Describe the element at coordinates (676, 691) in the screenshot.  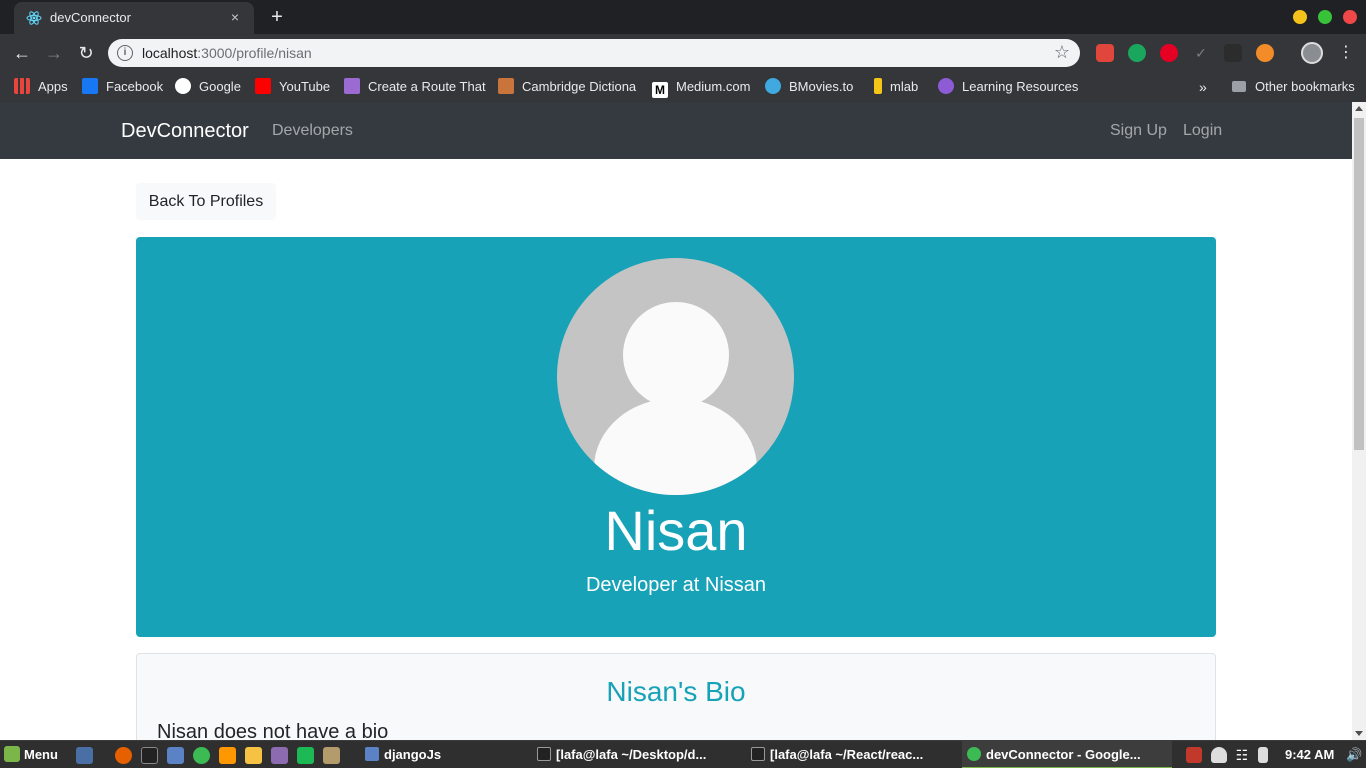
I see `bio-title: Nisan's Bio` at that location.